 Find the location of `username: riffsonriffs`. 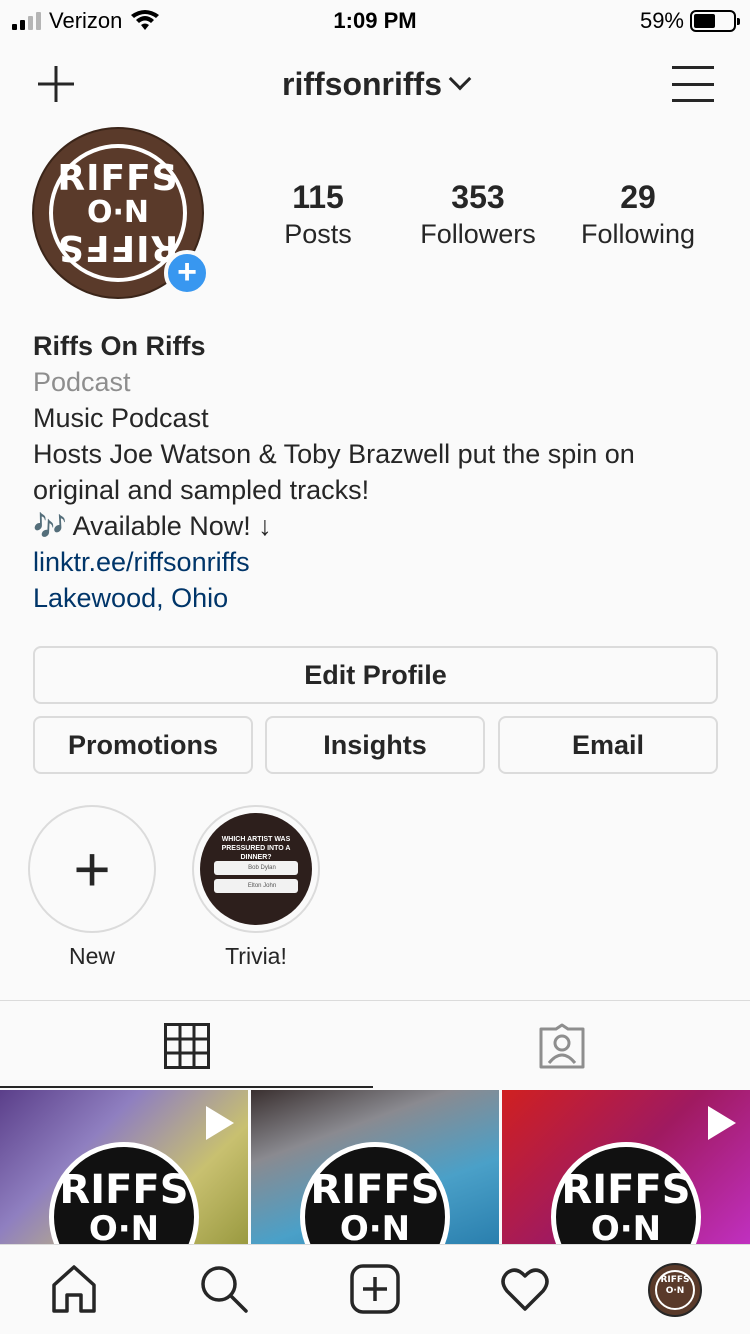

username: riffsonriffs is located at coordinates (362, 84).